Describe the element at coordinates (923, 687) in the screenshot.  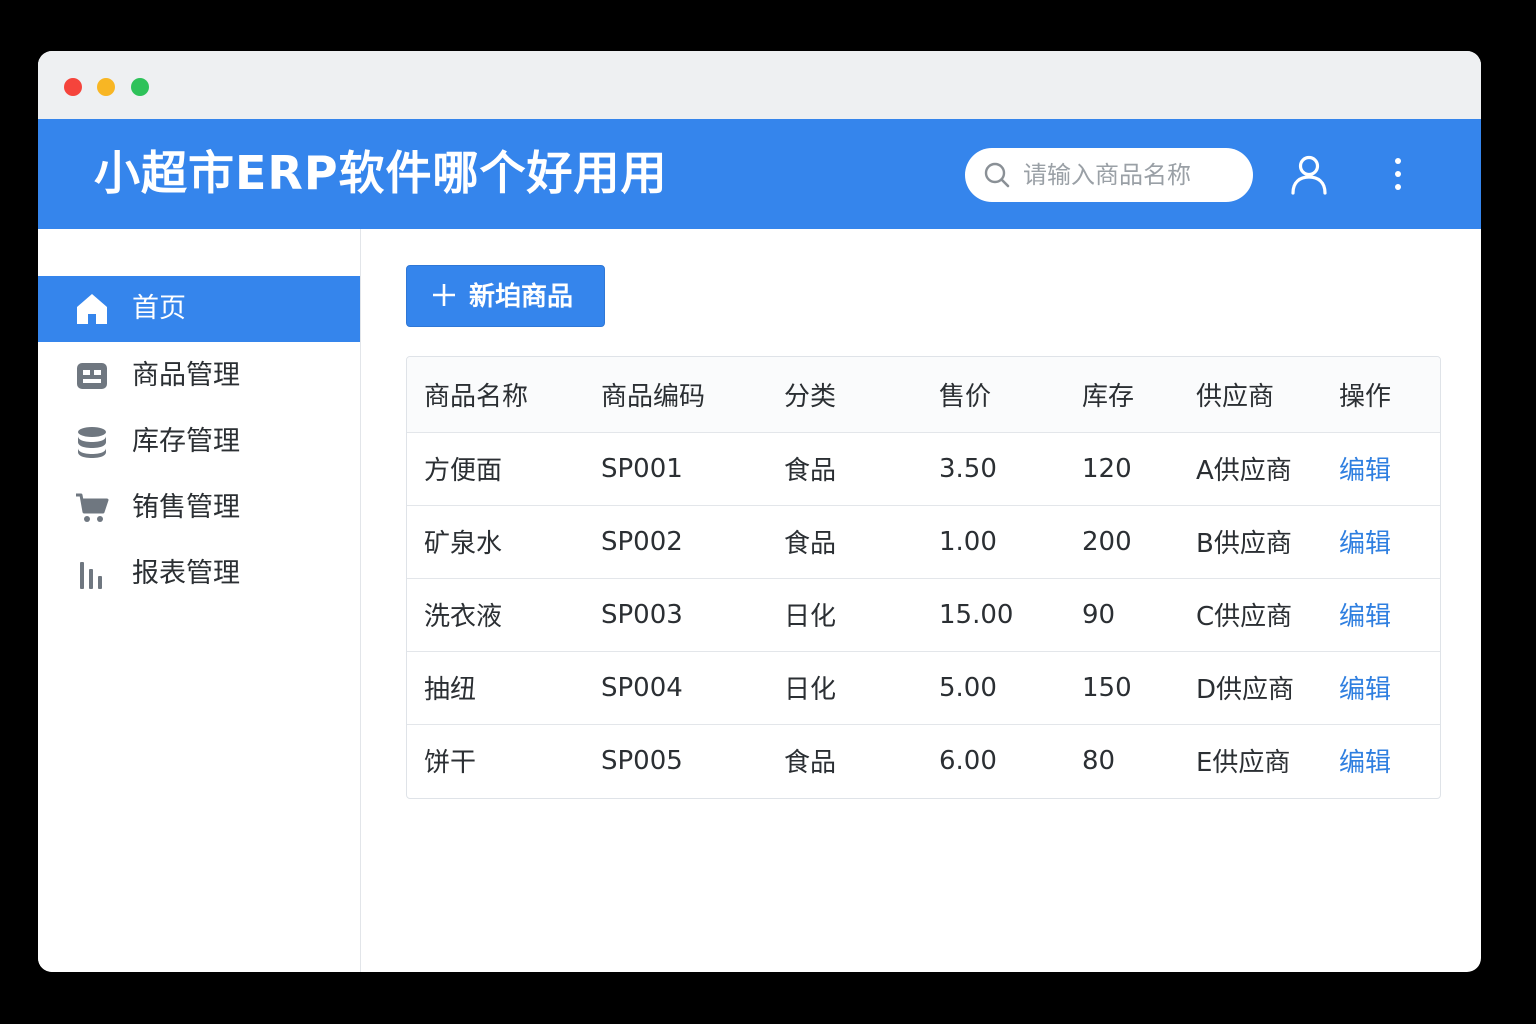
I see `table-row: 抽纽 SP004 日化 5.00 150 D供应商 编辑` at that location.